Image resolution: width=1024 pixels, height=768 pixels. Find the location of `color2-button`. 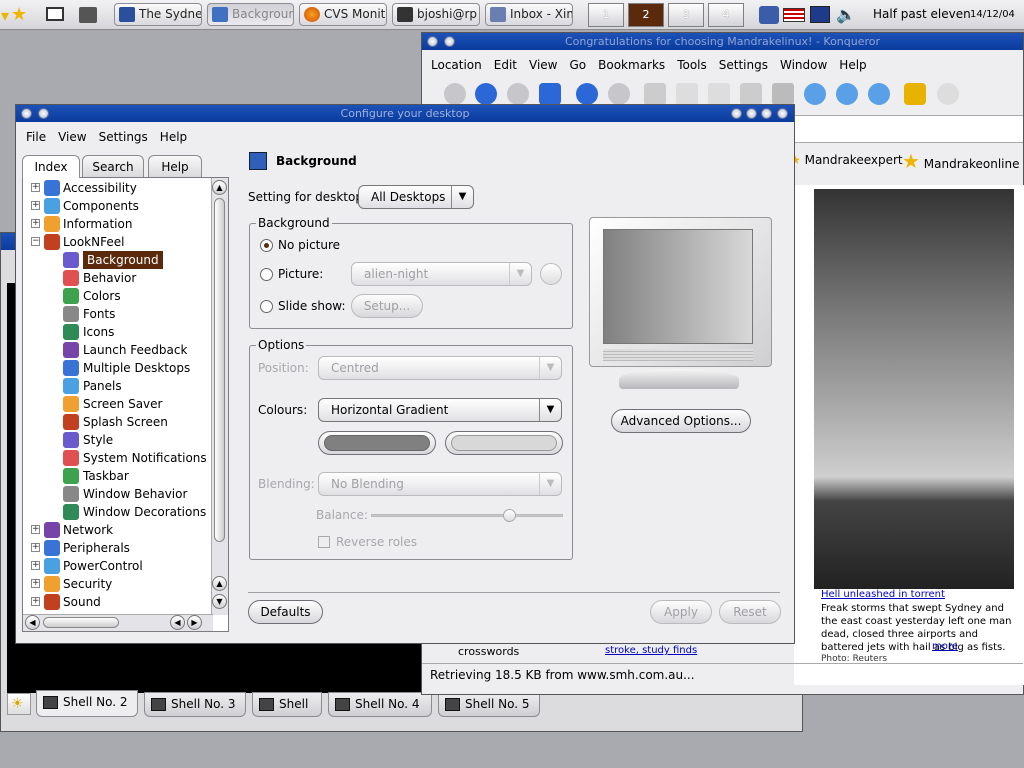

color2-button is located at coordinates (504, 443).